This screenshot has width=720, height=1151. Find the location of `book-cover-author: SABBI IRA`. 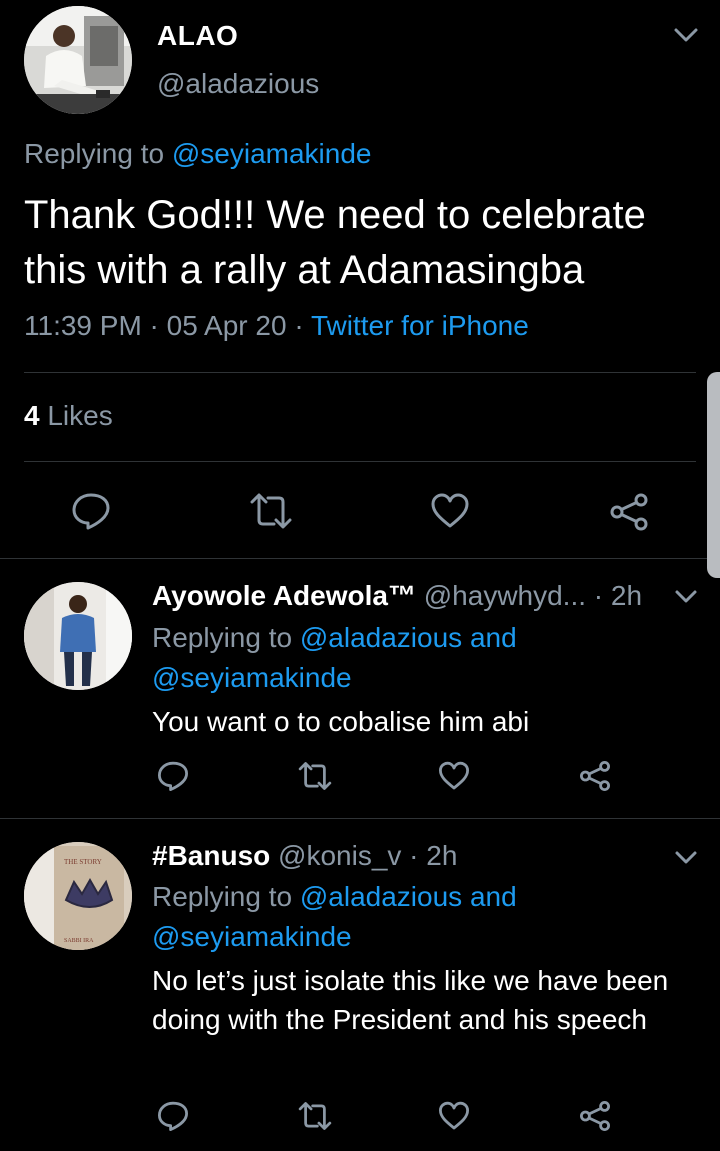

book-cover-author: SABBI IRA is located at coordinates (79, 941).